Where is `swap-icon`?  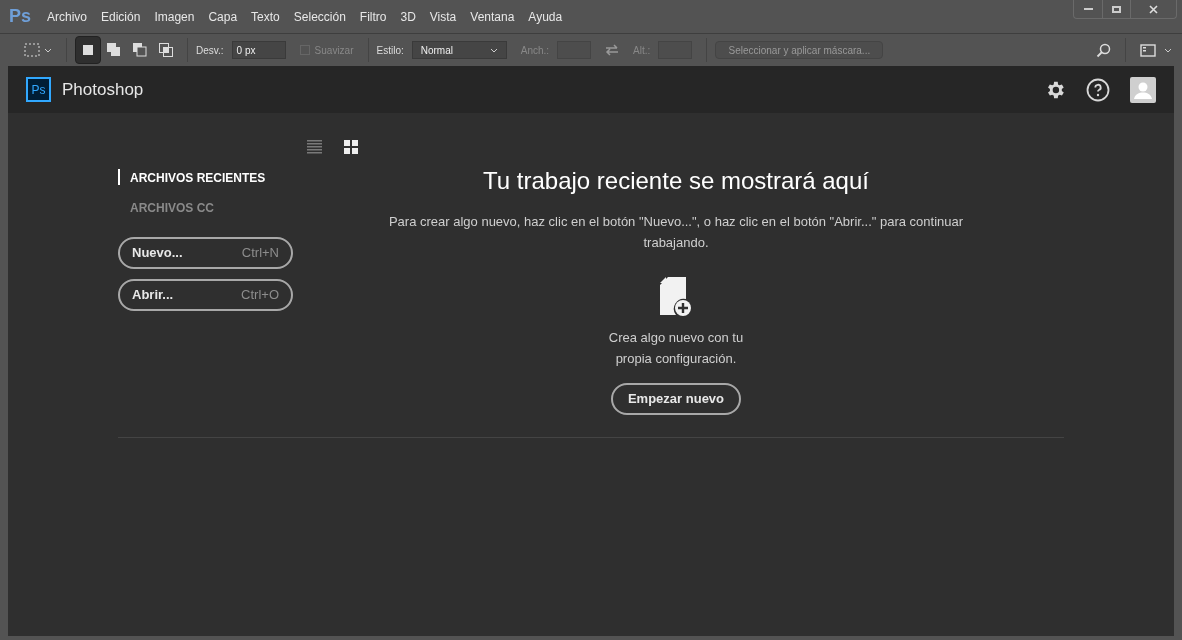
swap-icon is located at coordinates (612, 50).